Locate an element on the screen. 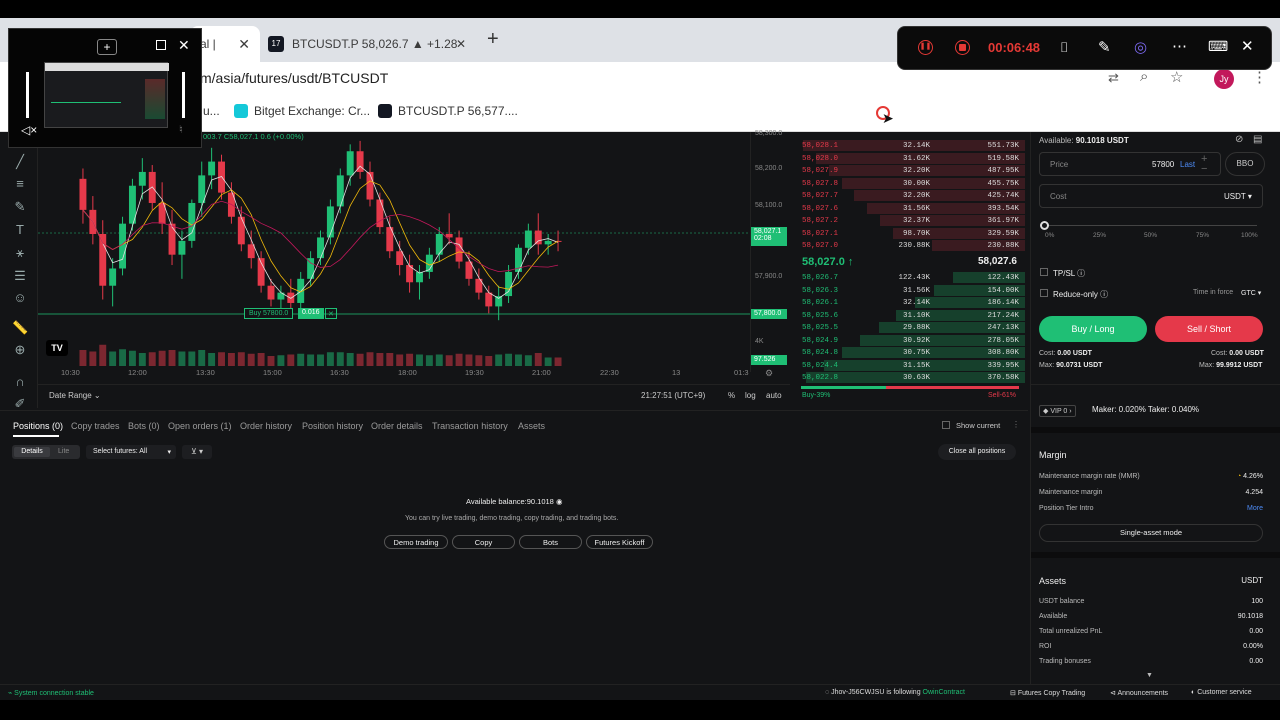  bbo-button: BBO is located at coordinates (1245, 164).